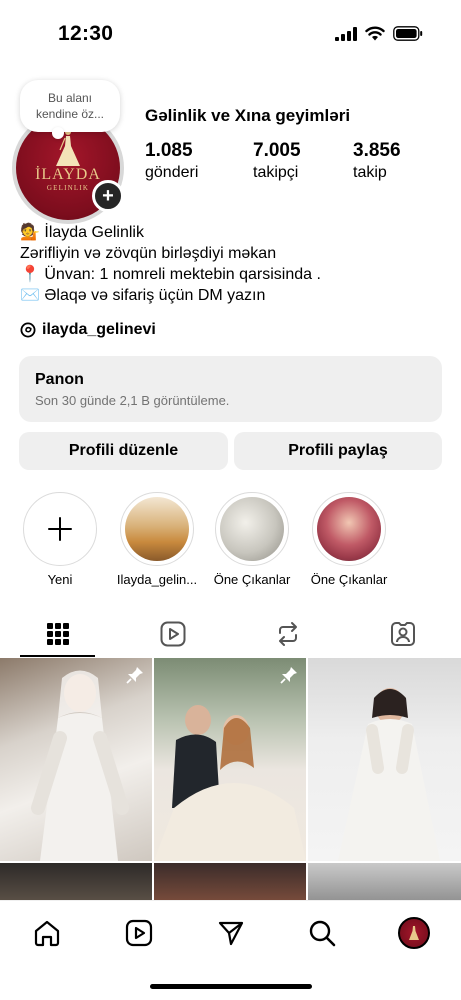  Describe the element at coordinates (132, 400) in the screenshot. I see `dashboard-subtitle: Son 30 günde 2,1 B görüntüleme.` at that location.